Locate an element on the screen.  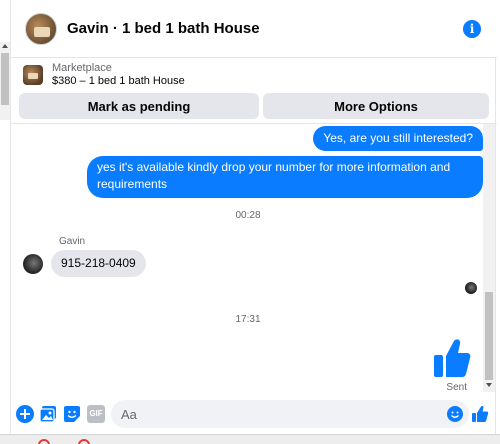
emoji-icon is located at coordinates (455, 414).